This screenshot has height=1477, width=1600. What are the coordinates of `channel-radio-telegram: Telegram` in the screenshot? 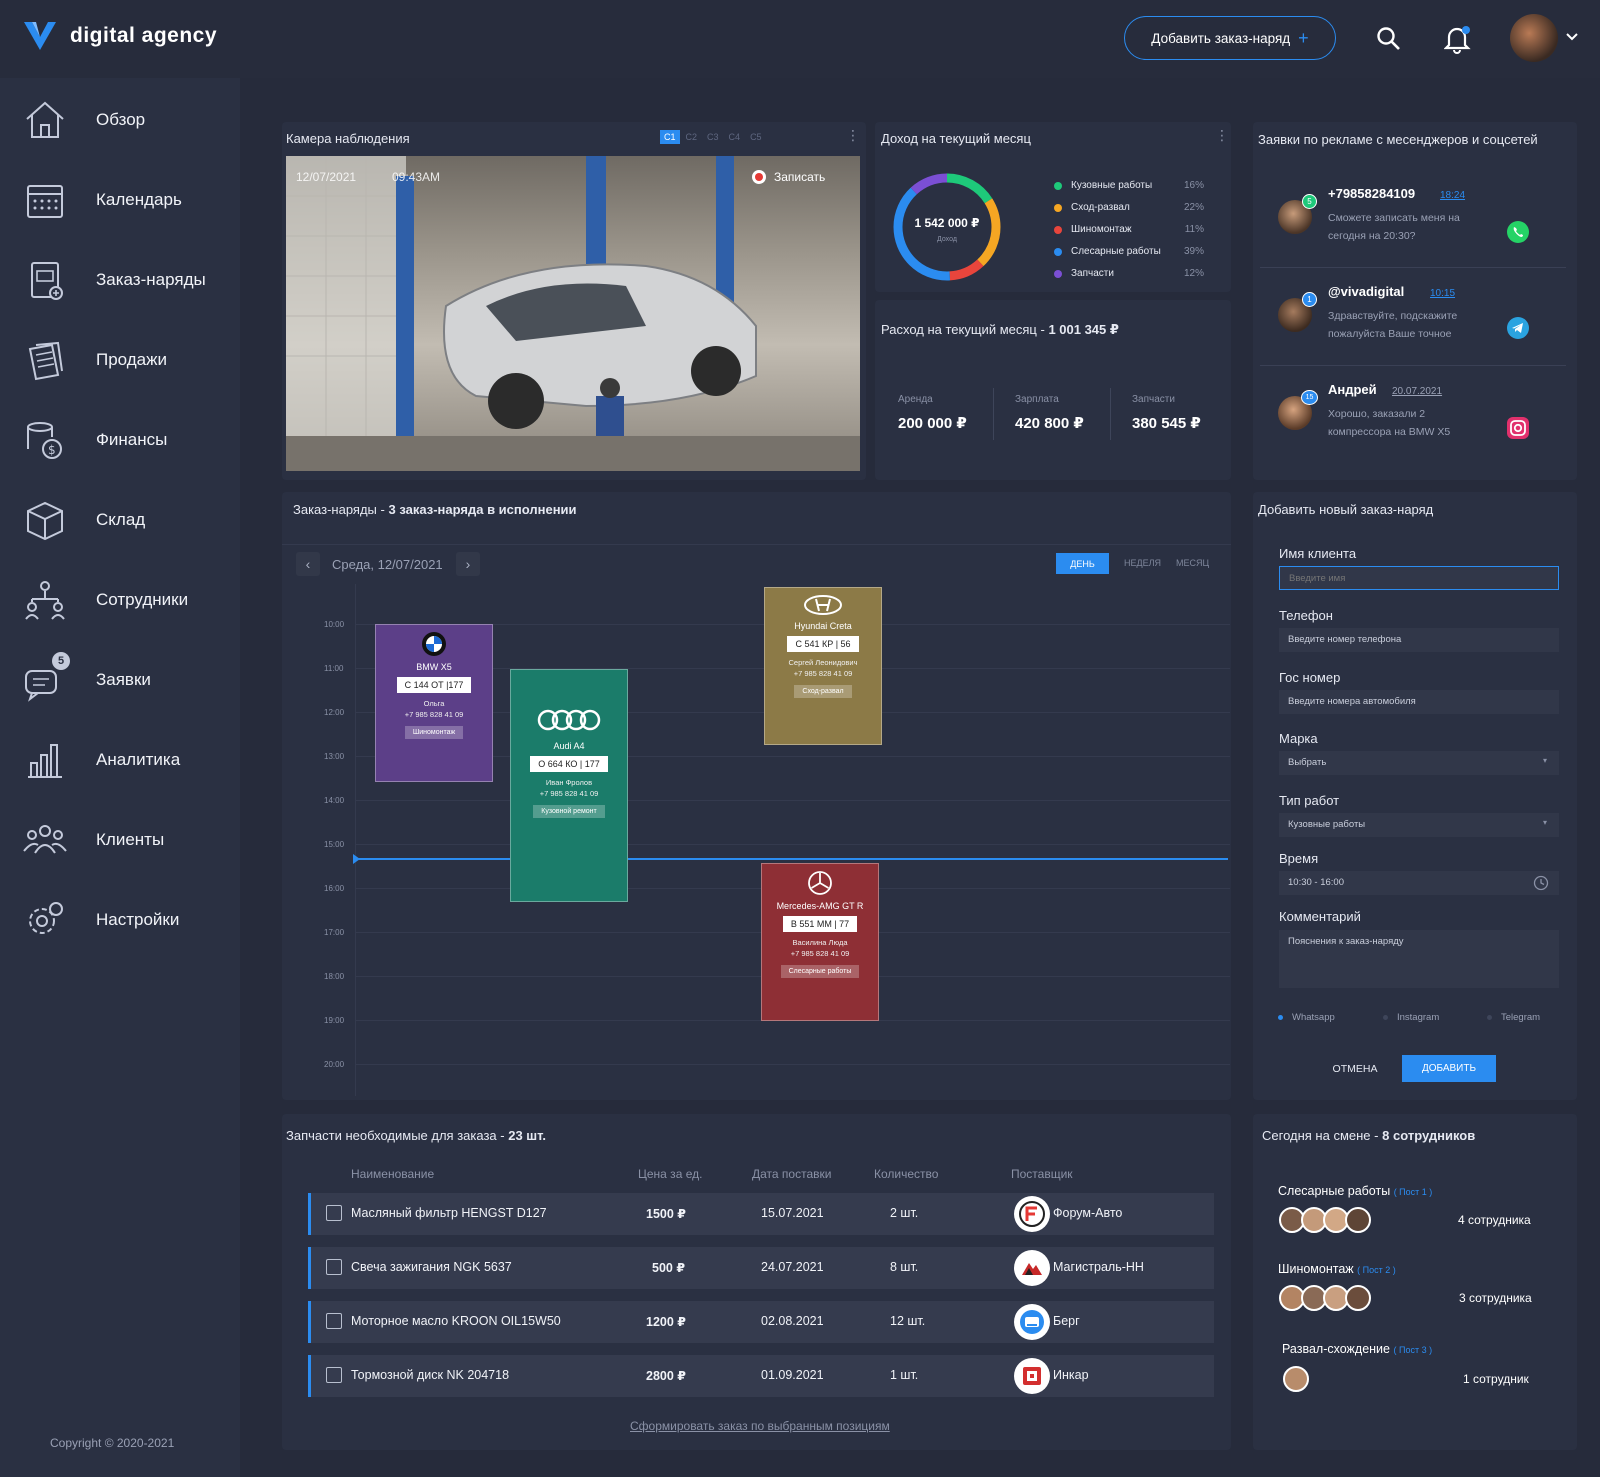 It's located at (1513, 1017).